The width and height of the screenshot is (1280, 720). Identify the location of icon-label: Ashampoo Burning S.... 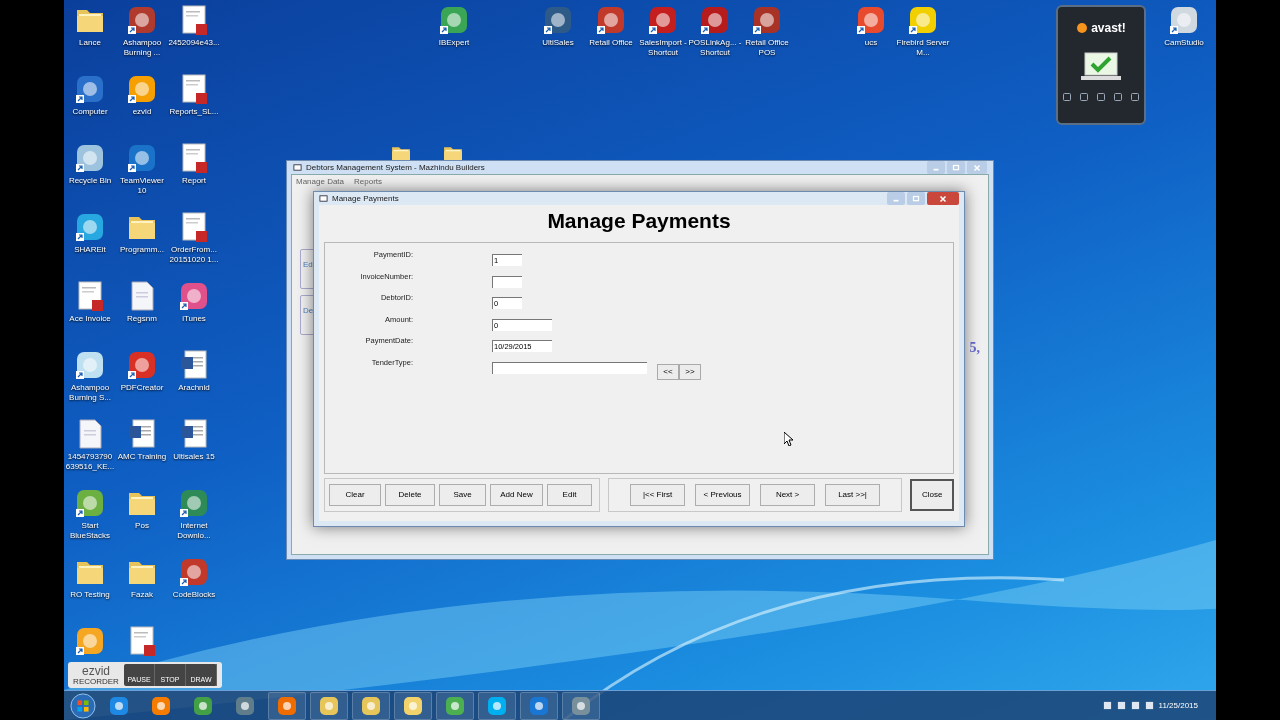
(90, 393).